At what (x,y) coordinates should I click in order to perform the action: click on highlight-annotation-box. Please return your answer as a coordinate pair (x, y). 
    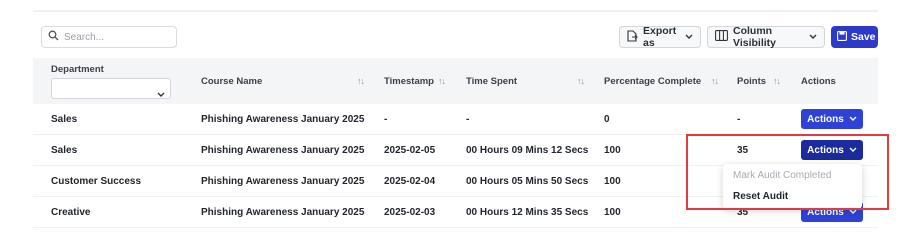
    Looking at the image, I should click on (787, 172).